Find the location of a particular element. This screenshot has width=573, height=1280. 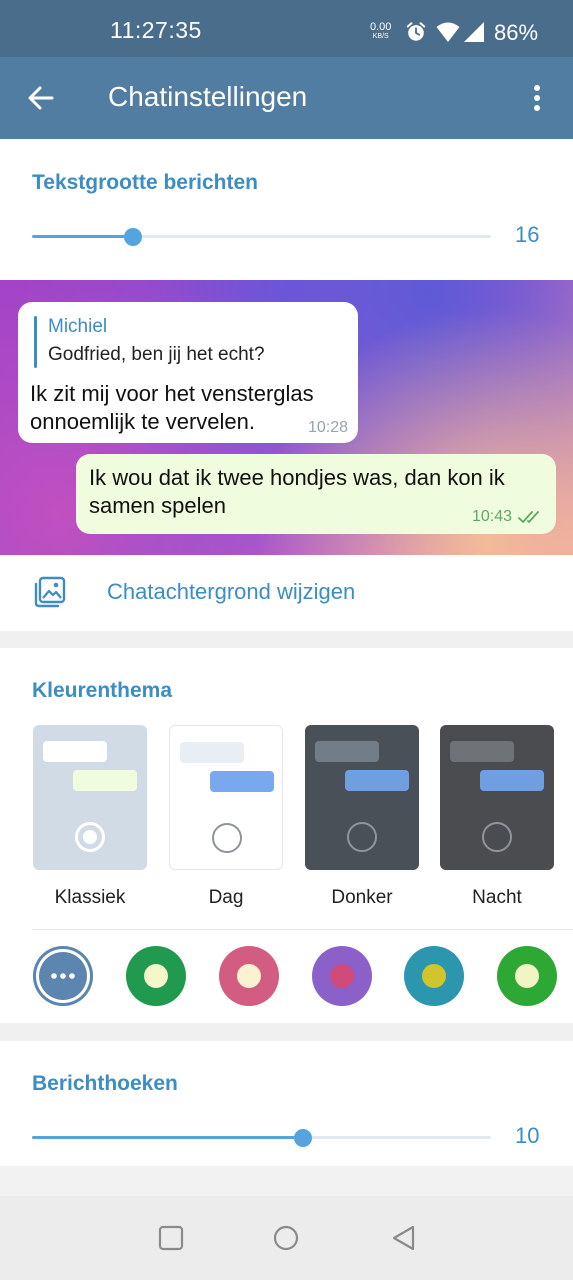

reply-bar is located at coordinates (35, 342).